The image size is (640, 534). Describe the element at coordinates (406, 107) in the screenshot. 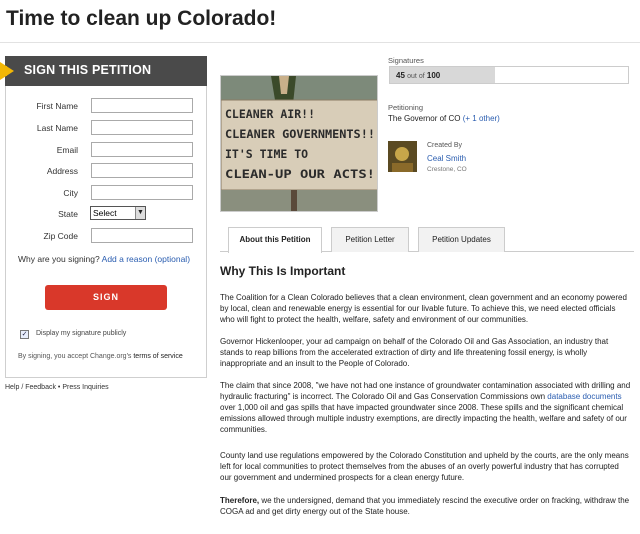

I see `petitioning-label: Petitioning` at that location.